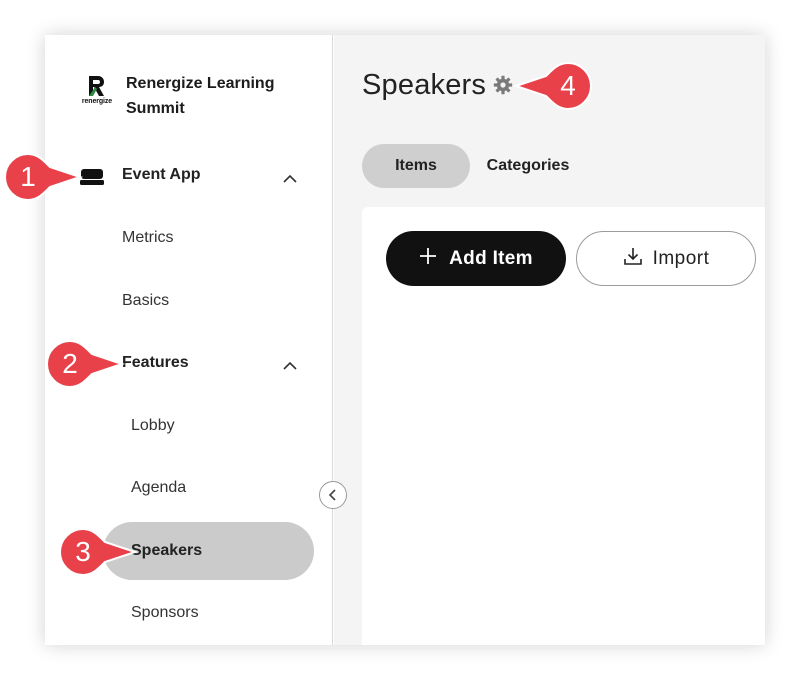 The width and height of the screenshot is (800, 681). What do you see at coordinates (189, 488) in the screenshot?
I see `sidebar-item-agenda: Agenda` at bounding box center [189, 488].